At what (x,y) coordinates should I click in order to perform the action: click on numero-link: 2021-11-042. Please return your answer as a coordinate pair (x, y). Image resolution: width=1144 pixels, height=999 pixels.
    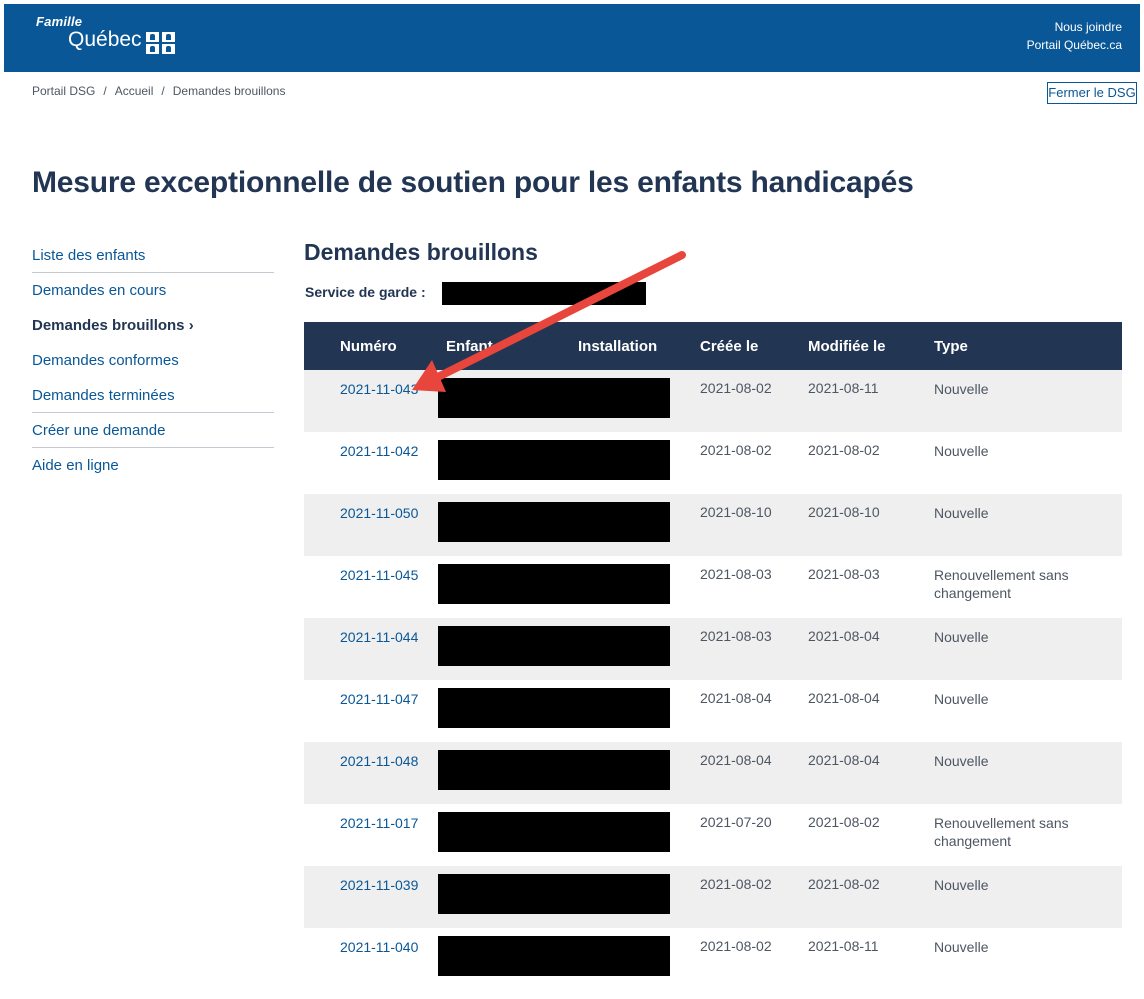
    Looking at the image, I should click on (380, 451).